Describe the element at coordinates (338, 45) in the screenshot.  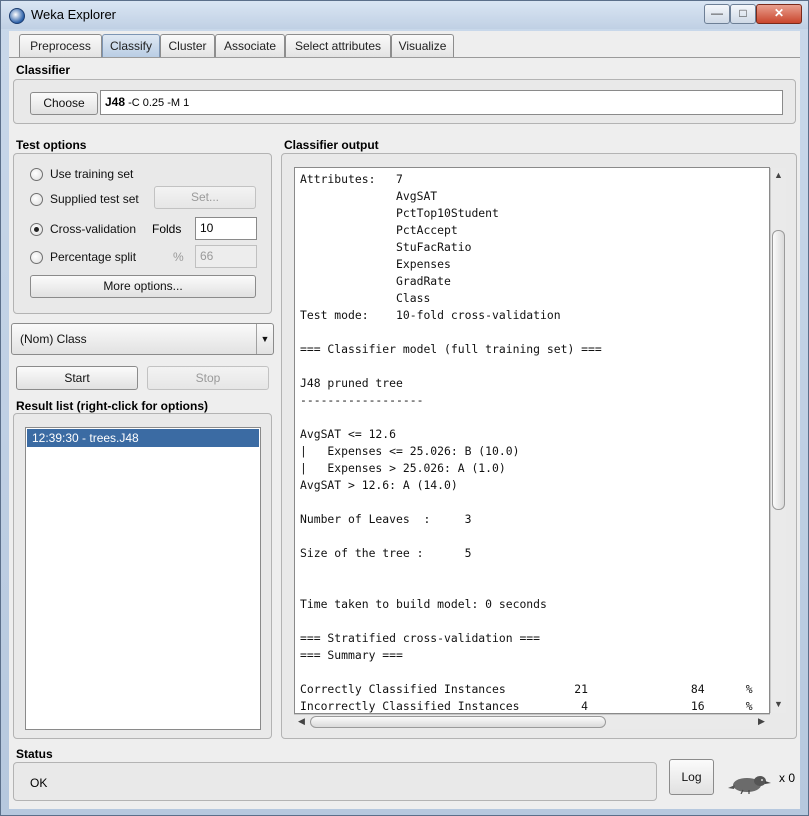
I see `tab-select-attributes: Select attributes` at that location.